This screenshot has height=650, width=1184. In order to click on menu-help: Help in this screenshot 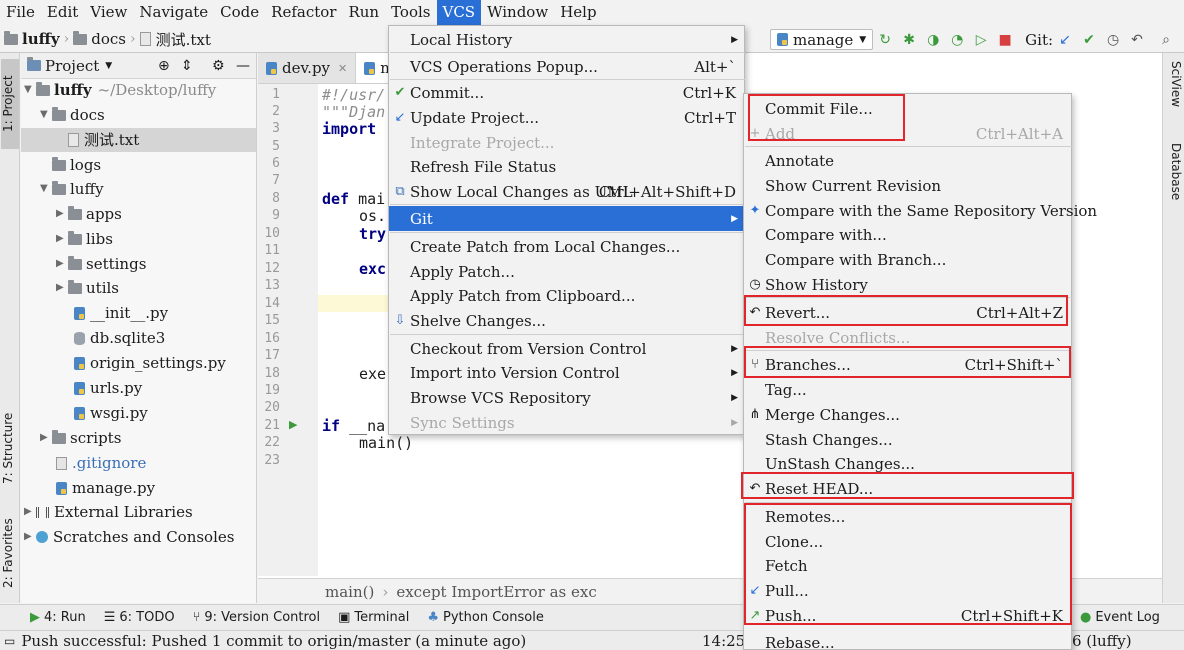, I will do `click(578, 13)`.